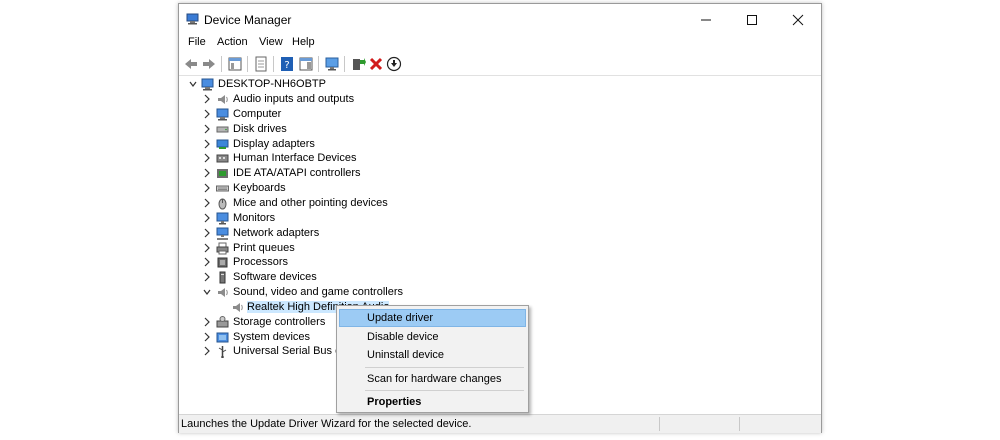  Describe the element at coordinates (379, 99) in the screenshot. I see `tree-category-item: Audio inputs and outputs` at that location.